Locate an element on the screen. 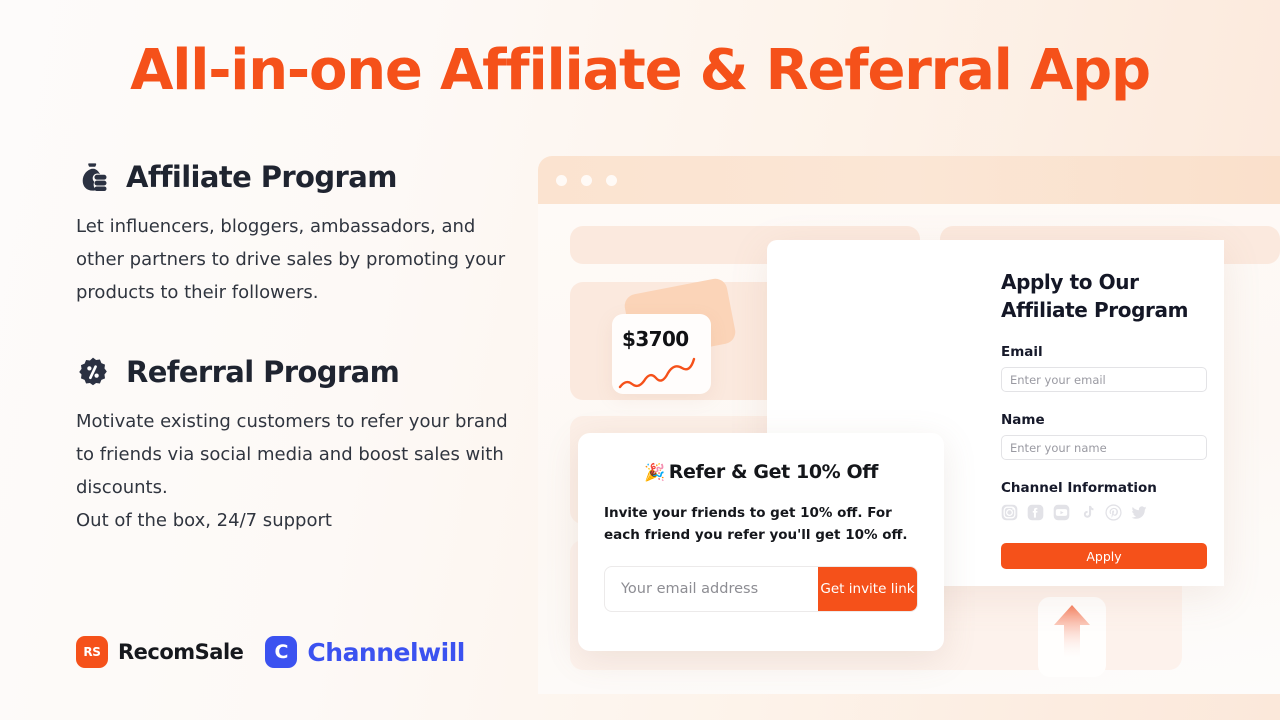  referral-email-form: Get invite link is located at coordinates (761, 589).